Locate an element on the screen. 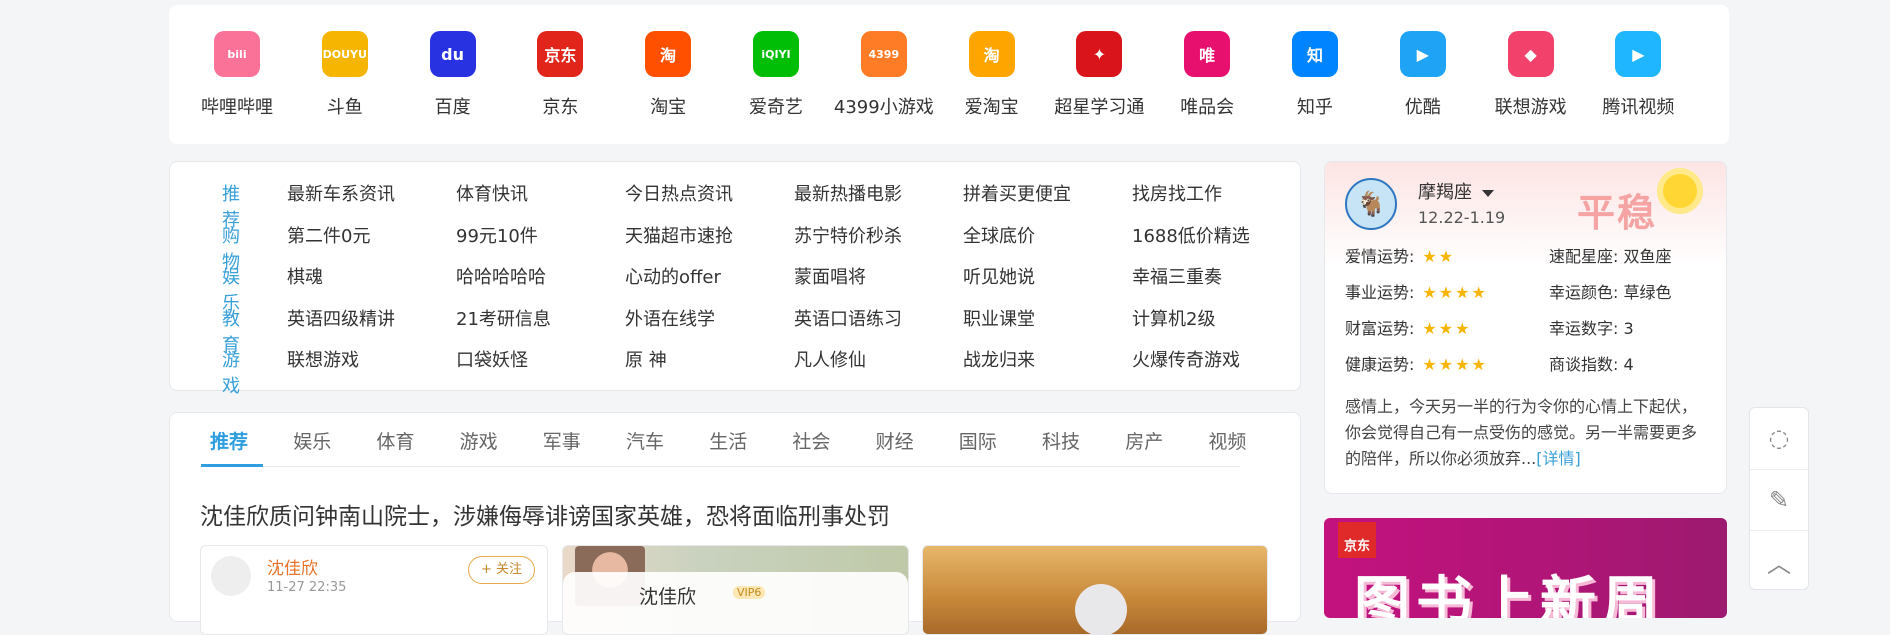 The width and height of the screenshot is (1890, 635). customer-service-icon: ◌ is located at coordinates (1779, 438).